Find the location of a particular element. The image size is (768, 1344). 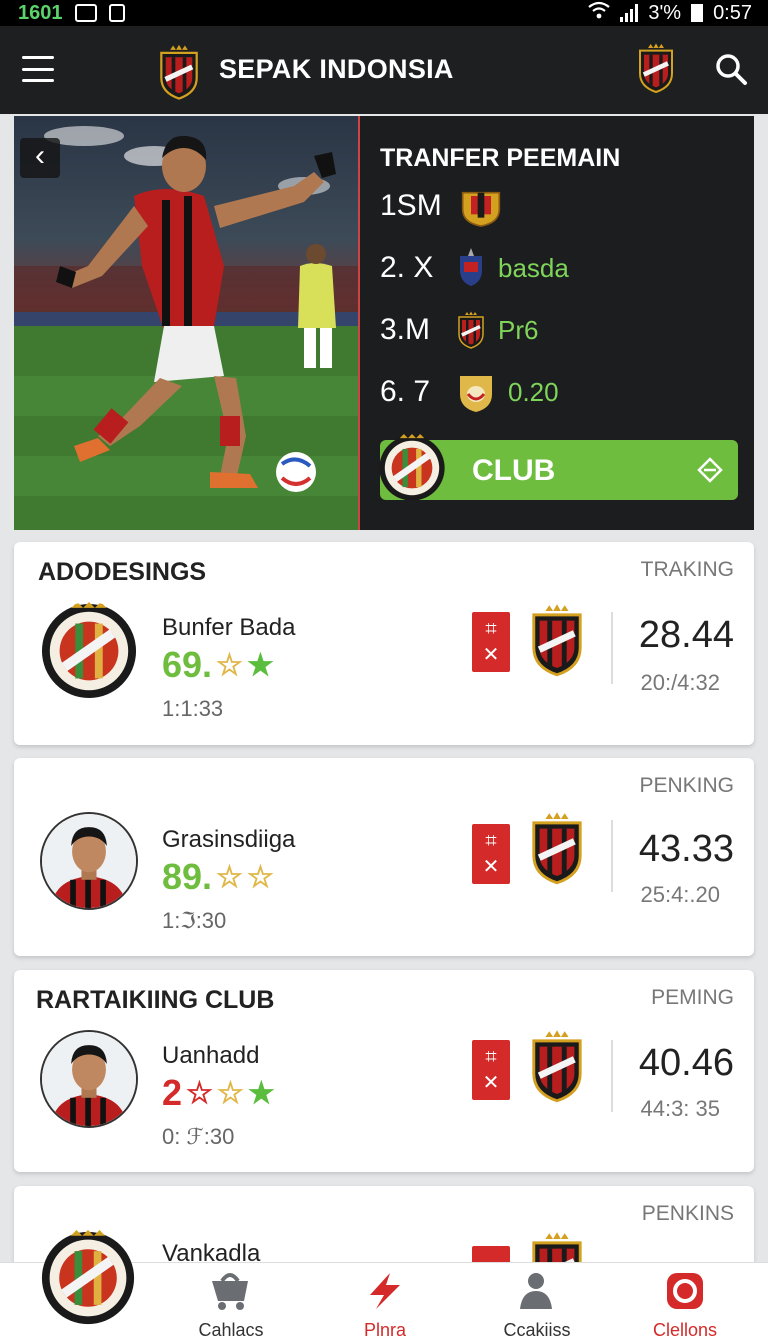

stat-row: 6. 7 0.20 is located at coordinates (469, 392).